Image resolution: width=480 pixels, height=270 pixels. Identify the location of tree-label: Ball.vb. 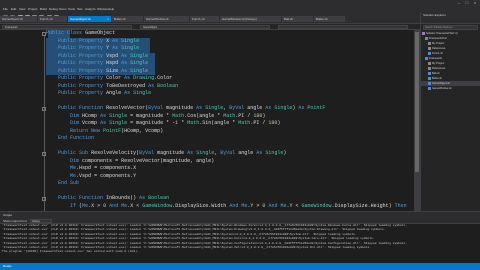
(436, 73).